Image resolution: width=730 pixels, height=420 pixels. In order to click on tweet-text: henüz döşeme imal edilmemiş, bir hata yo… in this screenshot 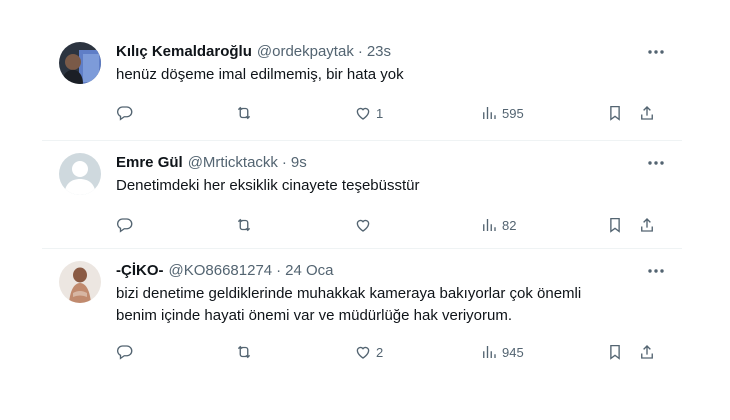, I will do `click(260, 74)`.